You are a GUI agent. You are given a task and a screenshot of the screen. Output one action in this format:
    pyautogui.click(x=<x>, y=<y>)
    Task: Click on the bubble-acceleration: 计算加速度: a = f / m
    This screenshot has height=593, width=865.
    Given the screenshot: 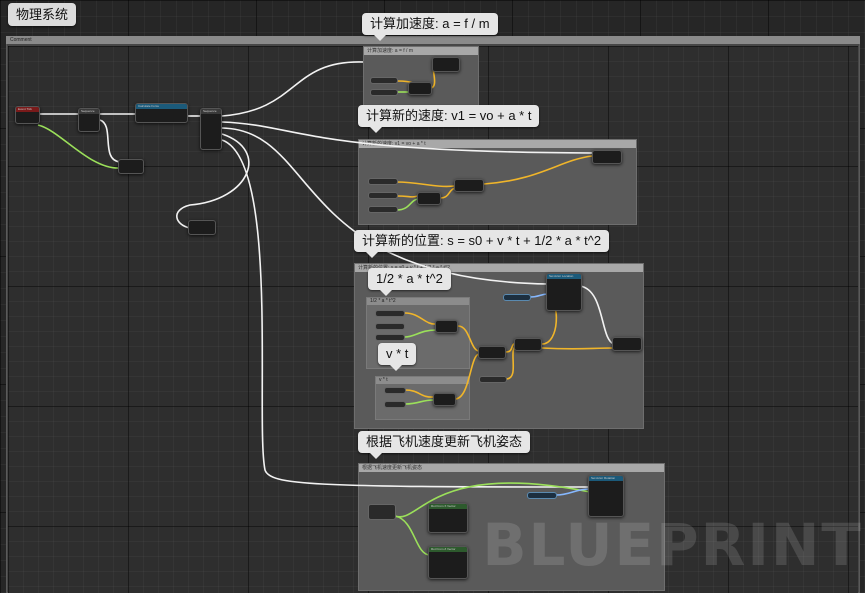 What is the action you would take?
    pyautogui.click(x=430, y=27)
    